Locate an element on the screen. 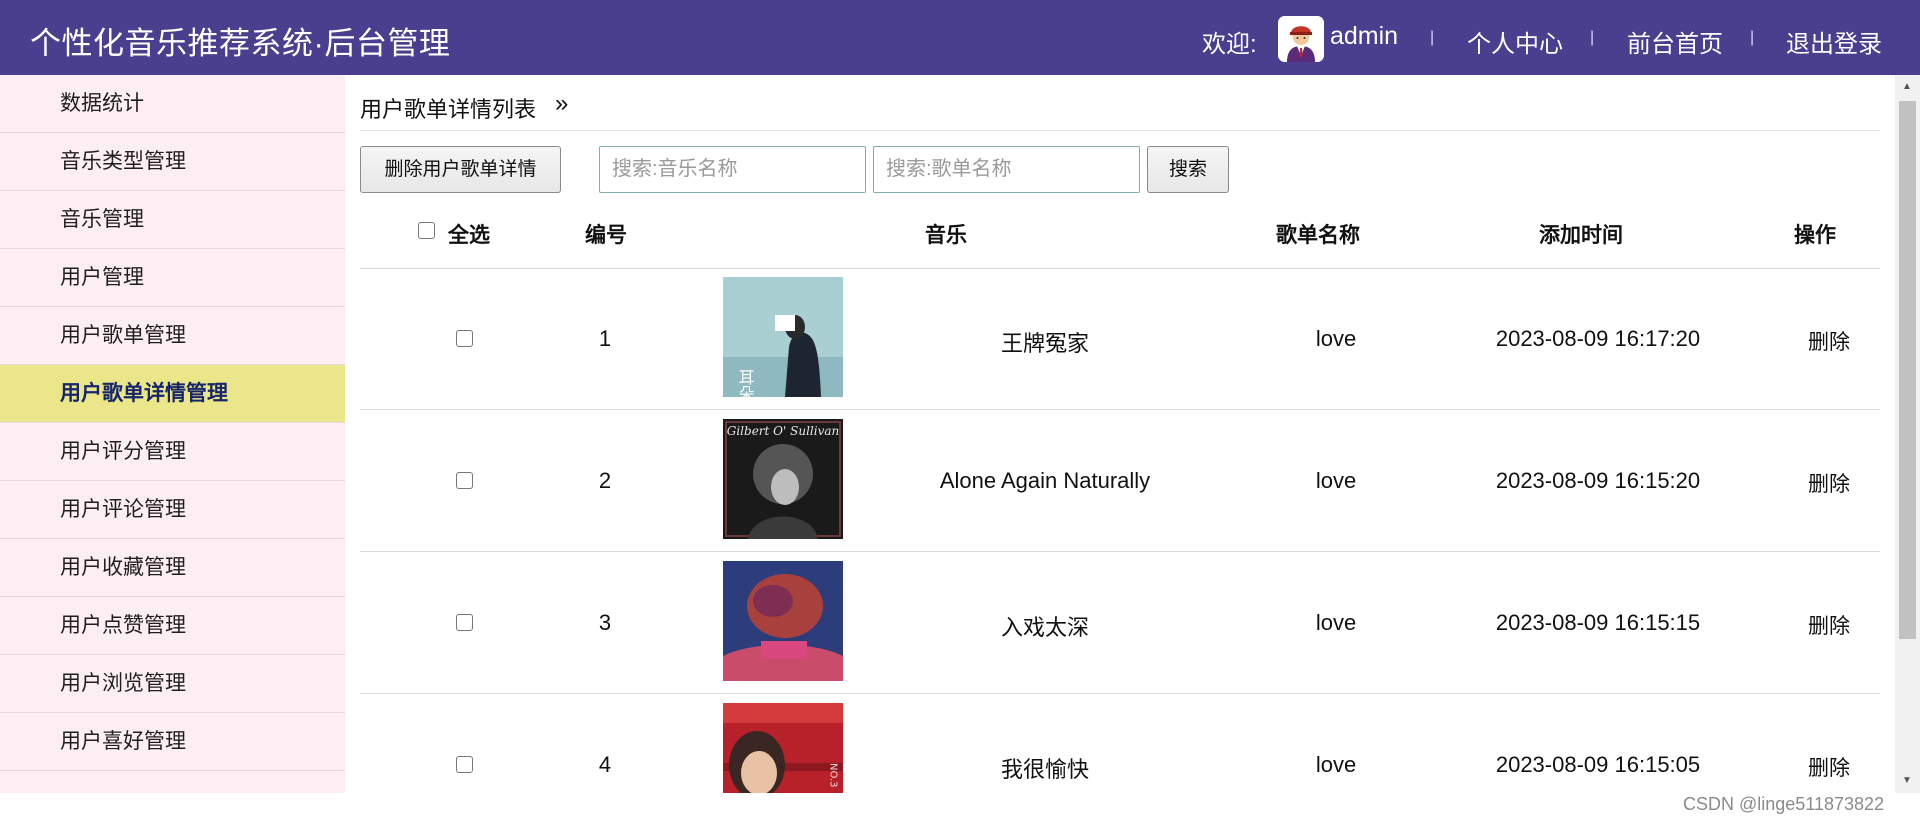 This screenshot has width=1920, height=824. user-avatar is located at coordinates (1301, 39).